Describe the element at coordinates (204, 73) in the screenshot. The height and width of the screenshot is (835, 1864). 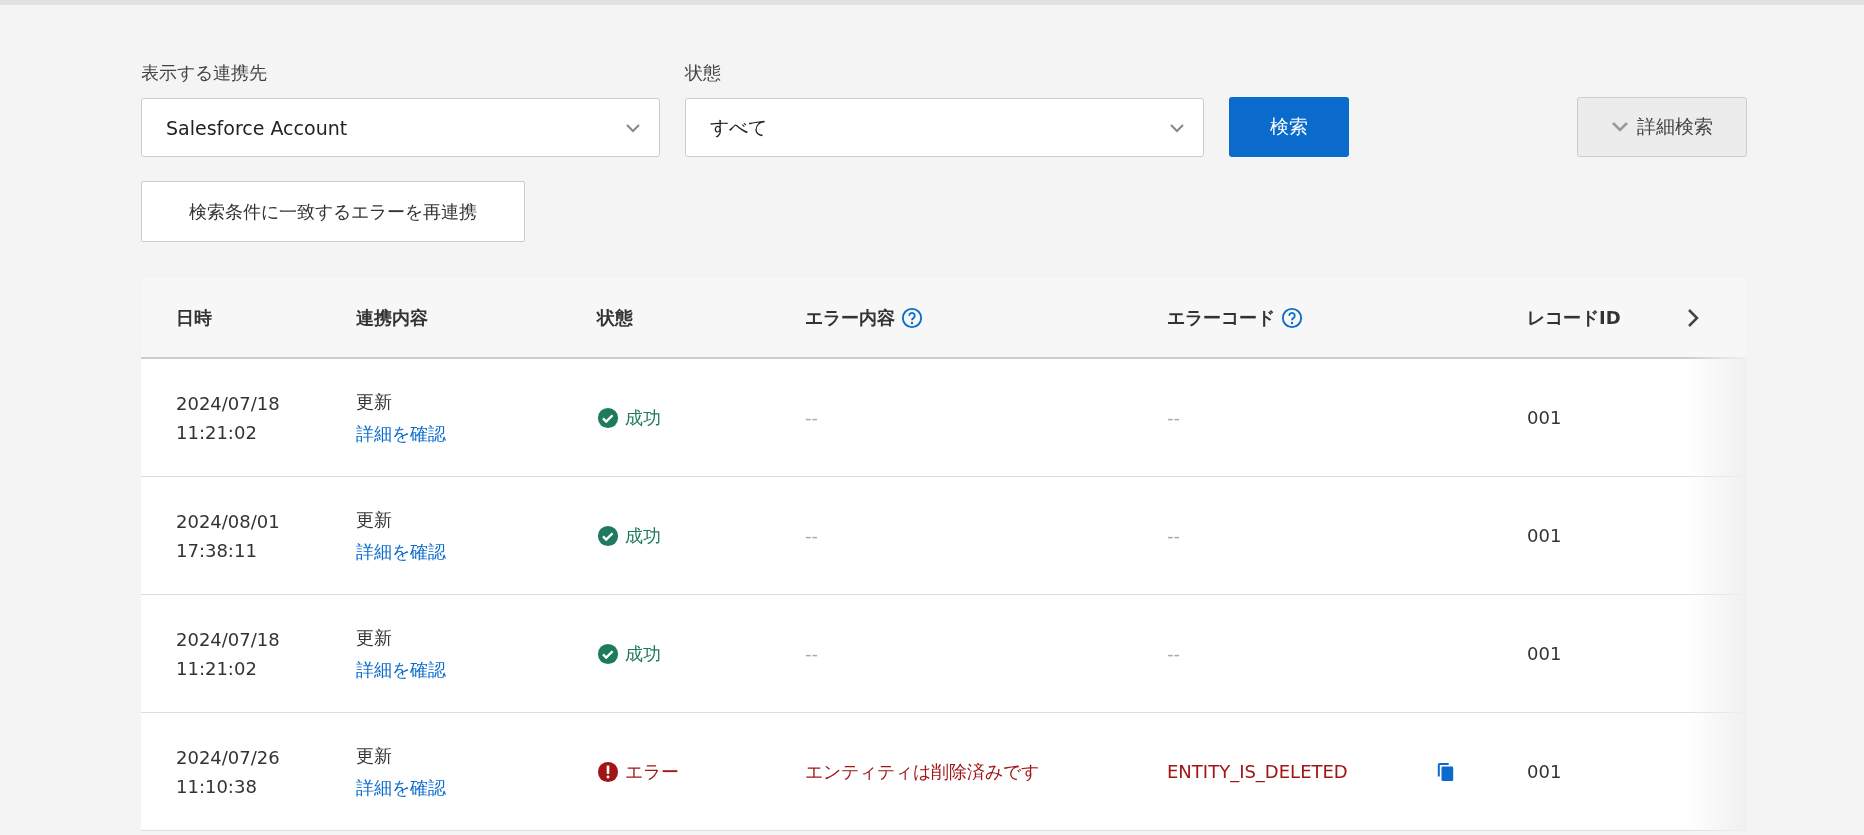
I see `filter-label: 表示する連携先` at that location.